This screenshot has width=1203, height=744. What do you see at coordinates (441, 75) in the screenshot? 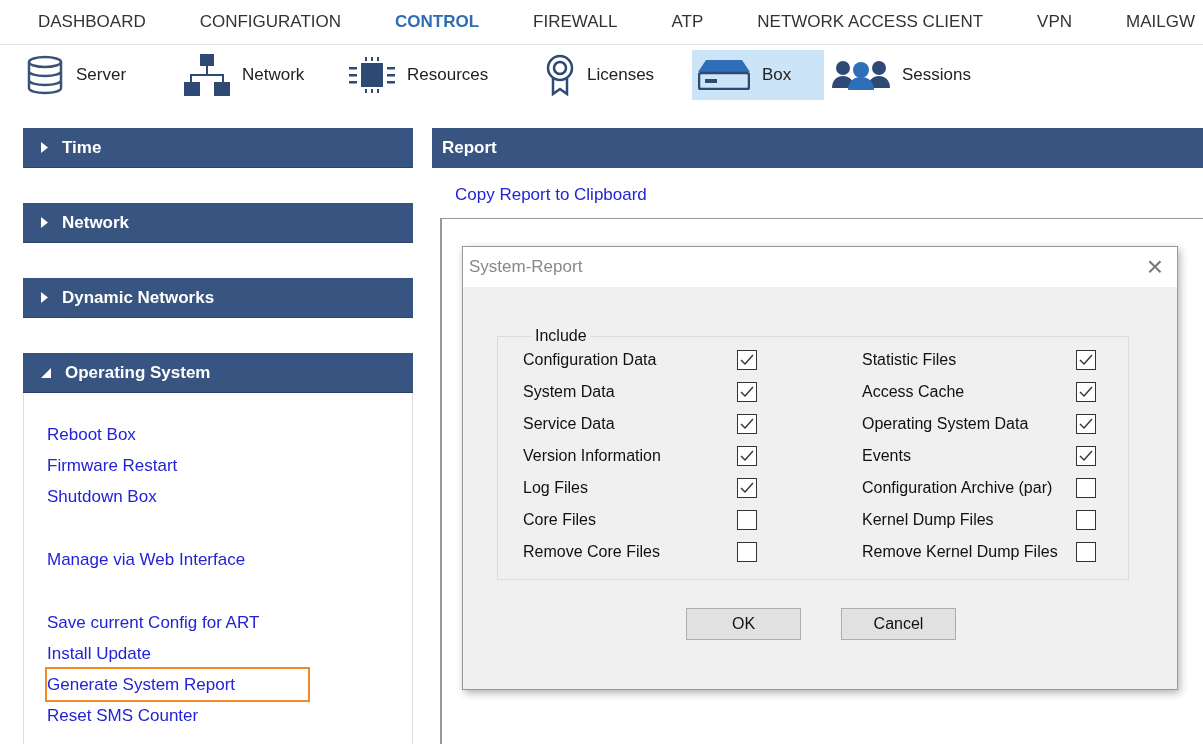
I see `toolbar-button: Resources` at bounding box center [441, 75].